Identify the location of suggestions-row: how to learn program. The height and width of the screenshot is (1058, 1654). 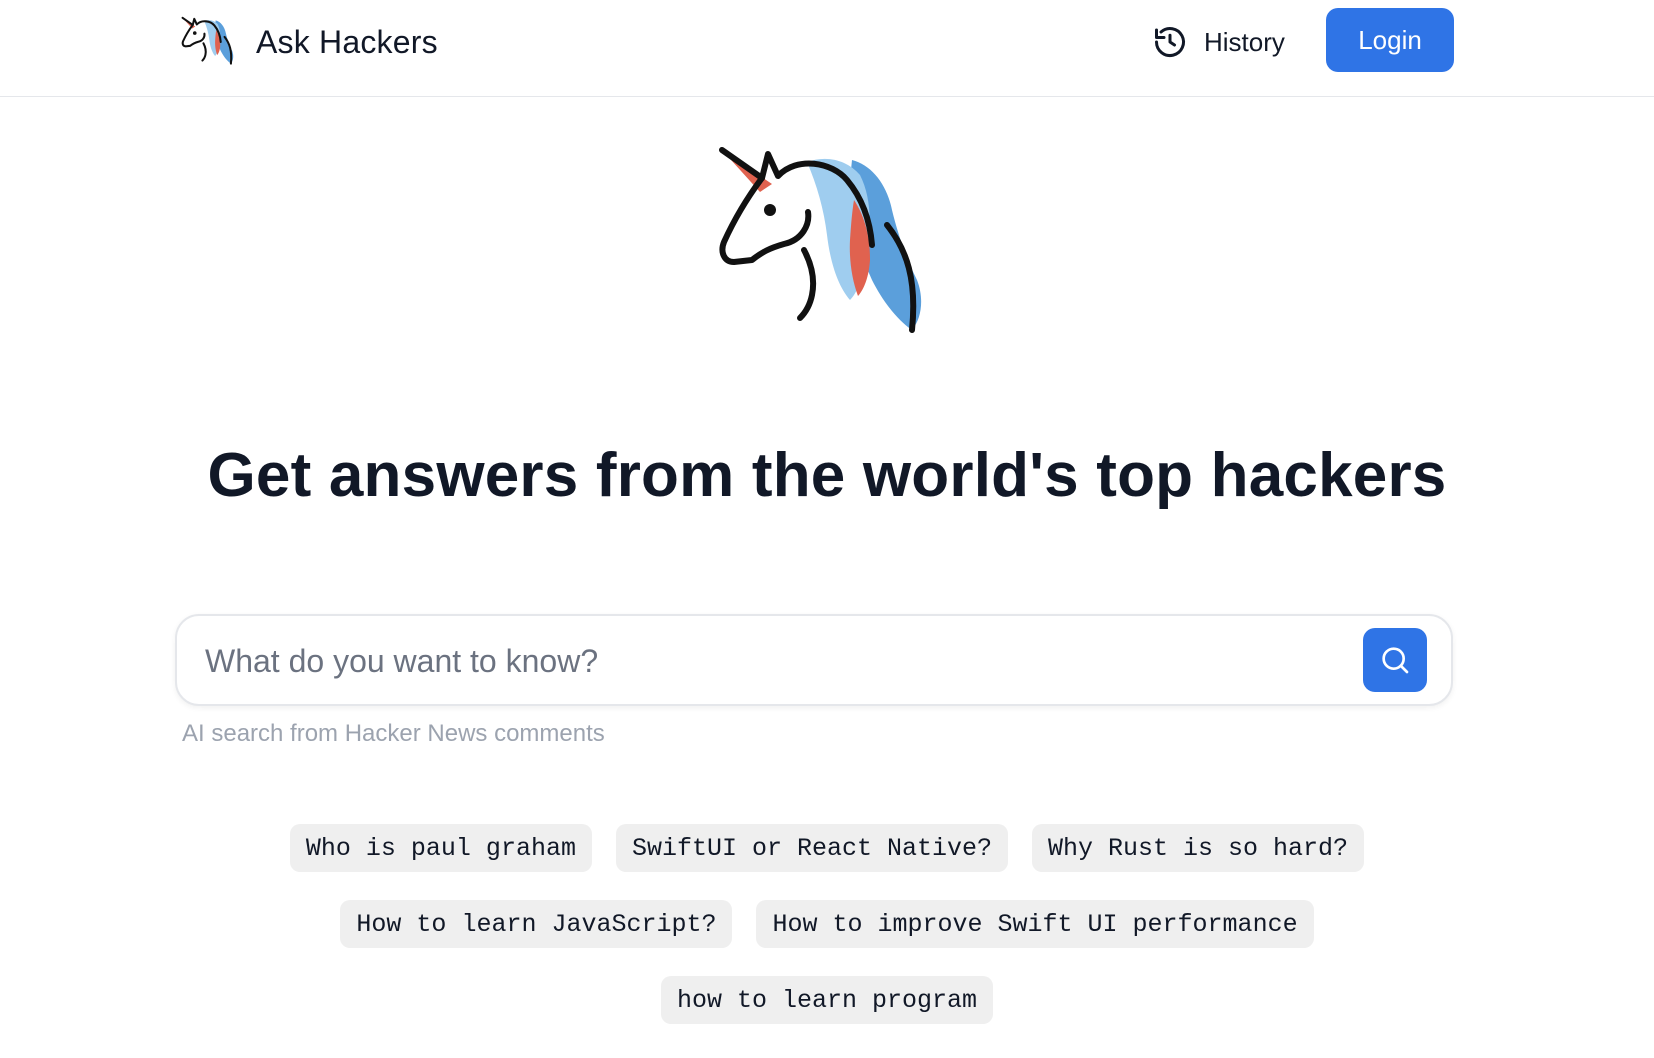
(827, 1000).